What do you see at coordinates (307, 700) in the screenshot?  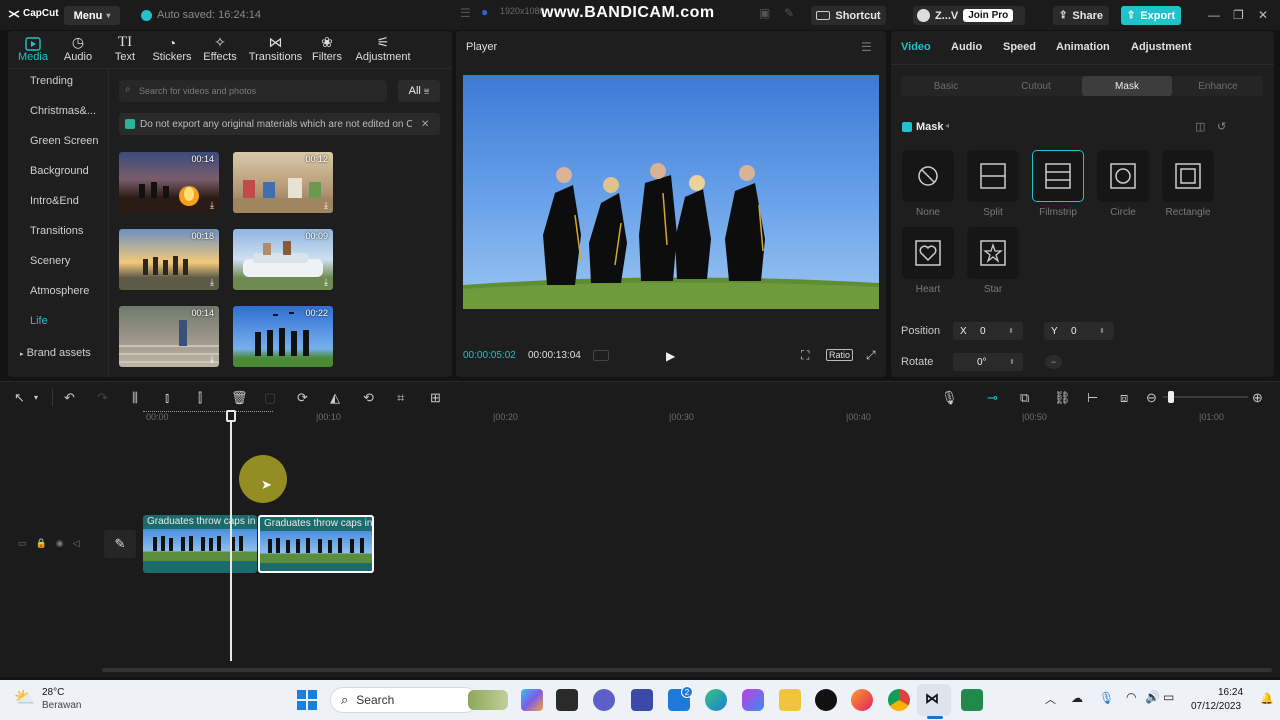 I see `windows-start-icon` at bounding box center [307, 700].